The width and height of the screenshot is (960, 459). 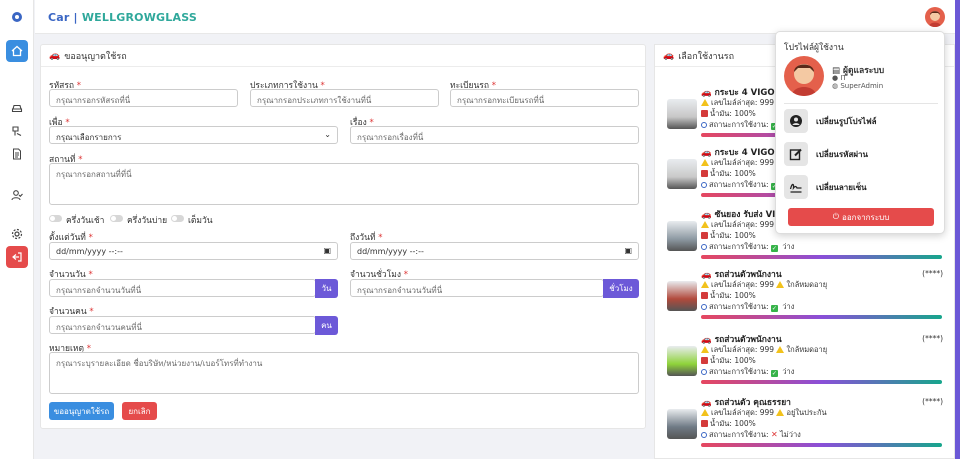 I want to click on sidebar-item-documents, so click(x=17, y=154).